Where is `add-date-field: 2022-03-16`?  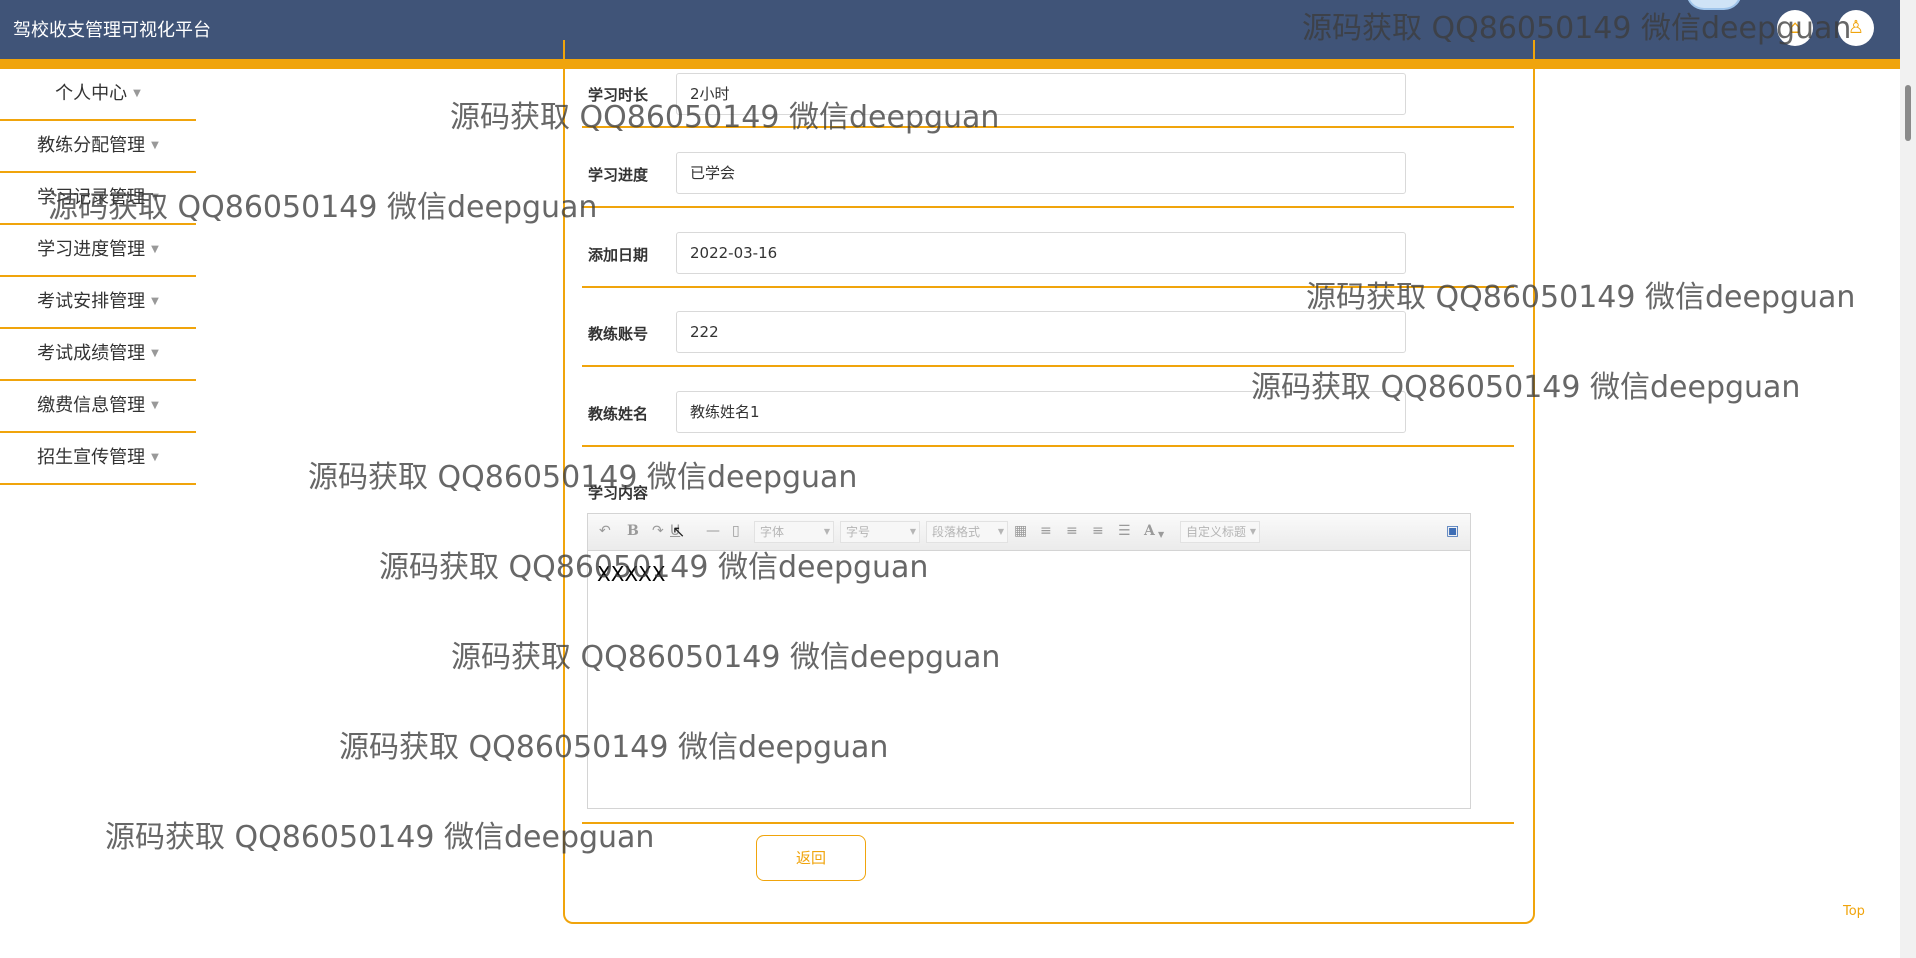 add-date-field: 2022-03-16 is located at coordinates (1041, 253).